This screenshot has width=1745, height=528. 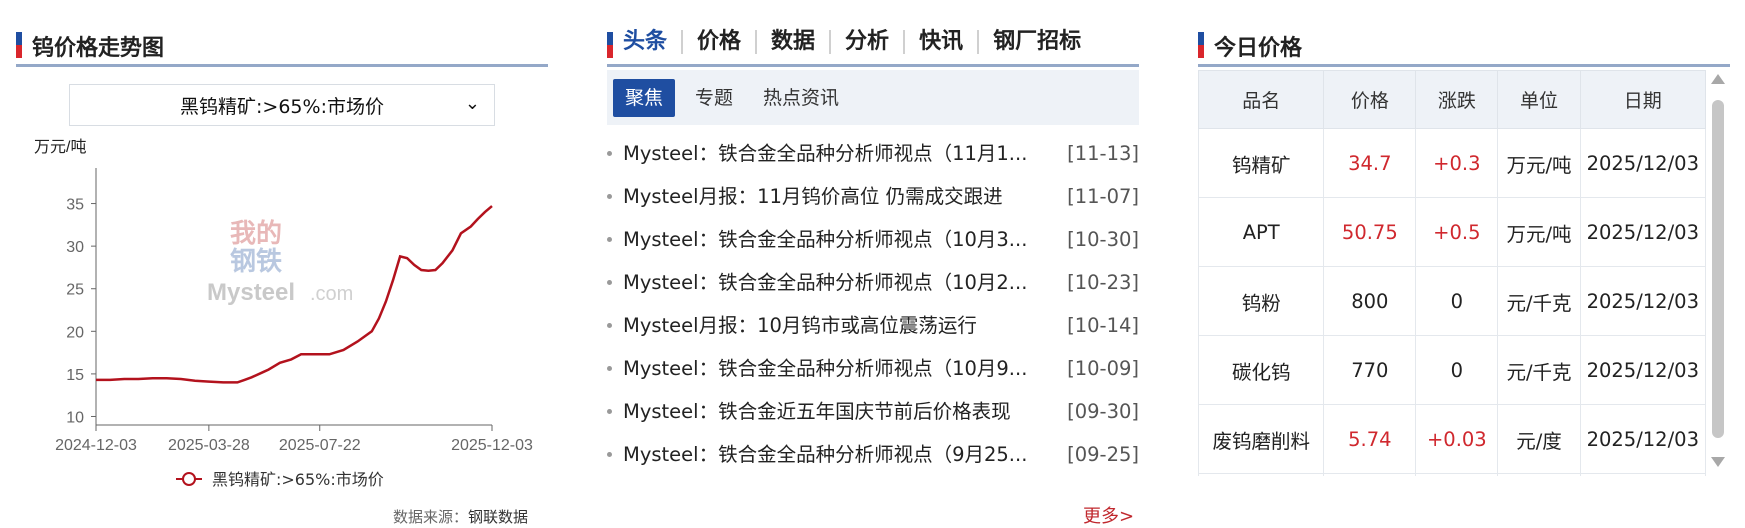 I want to click on watermark-logo: .com, so click(x=331, y=294).